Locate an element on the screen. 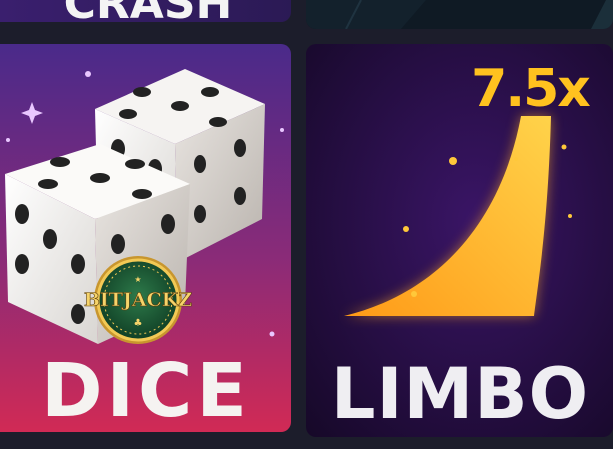 The image size is (613, 449). limbo-title: LIMBO is located at coordinates (460, 394).